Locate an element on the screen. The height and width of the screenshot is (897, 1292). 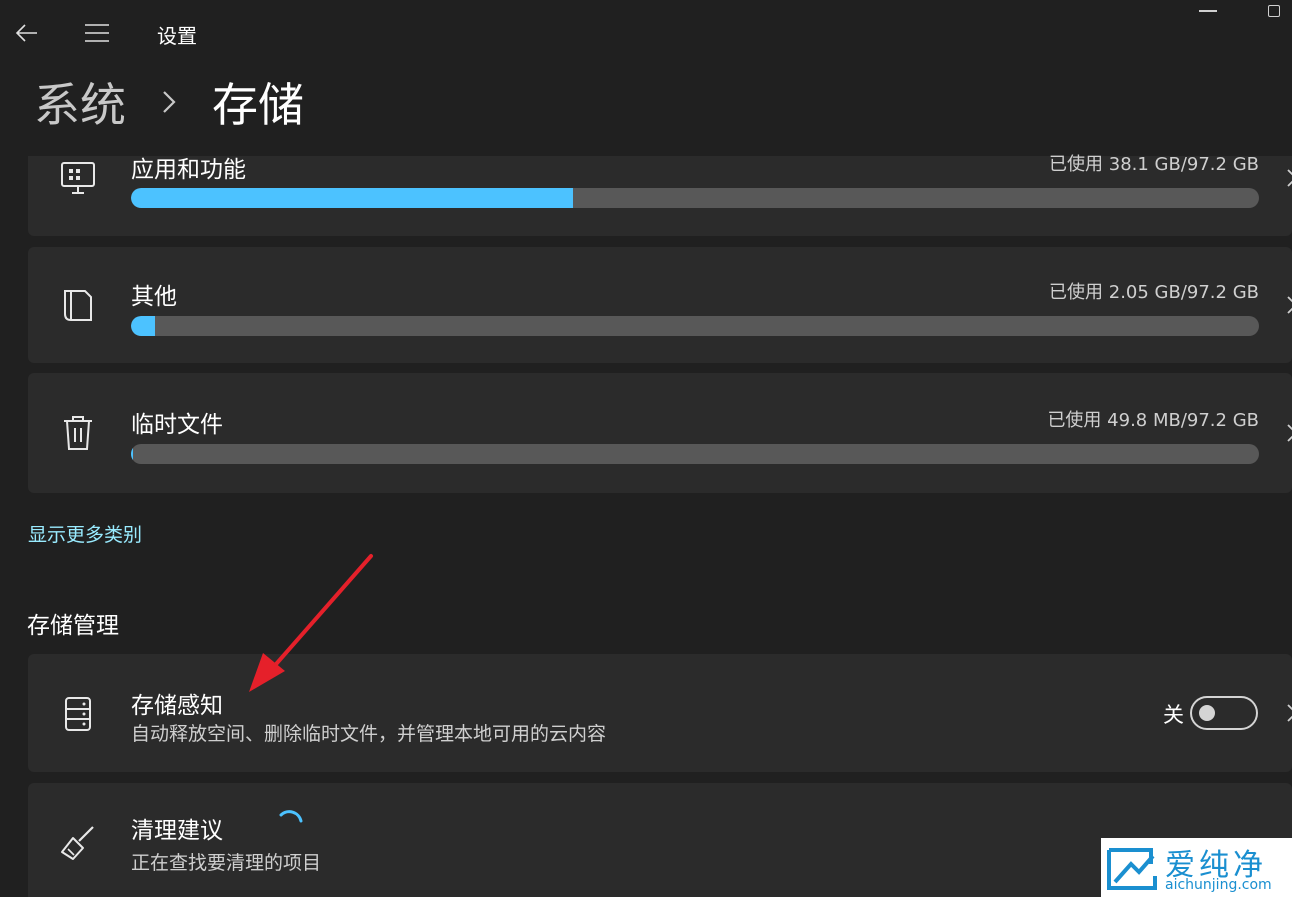
trash-icon is located at coordinates (78, 433).